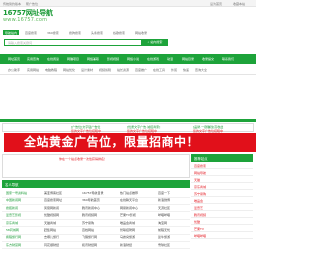 This screenshot has height=256, width=320. Describe the element at coordinates (129, 200) in the screenshot. I see `site-link: 在线聊天平台` at that location.